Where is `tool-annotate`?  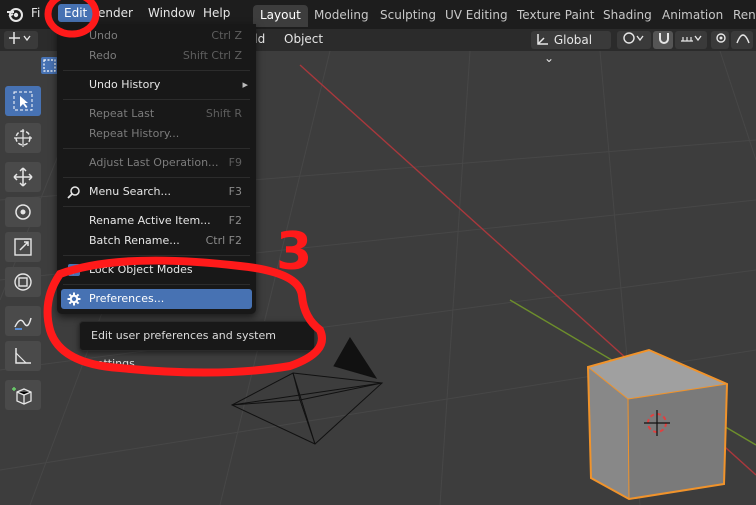
tool-annotate is located at coordinates (23, 321).